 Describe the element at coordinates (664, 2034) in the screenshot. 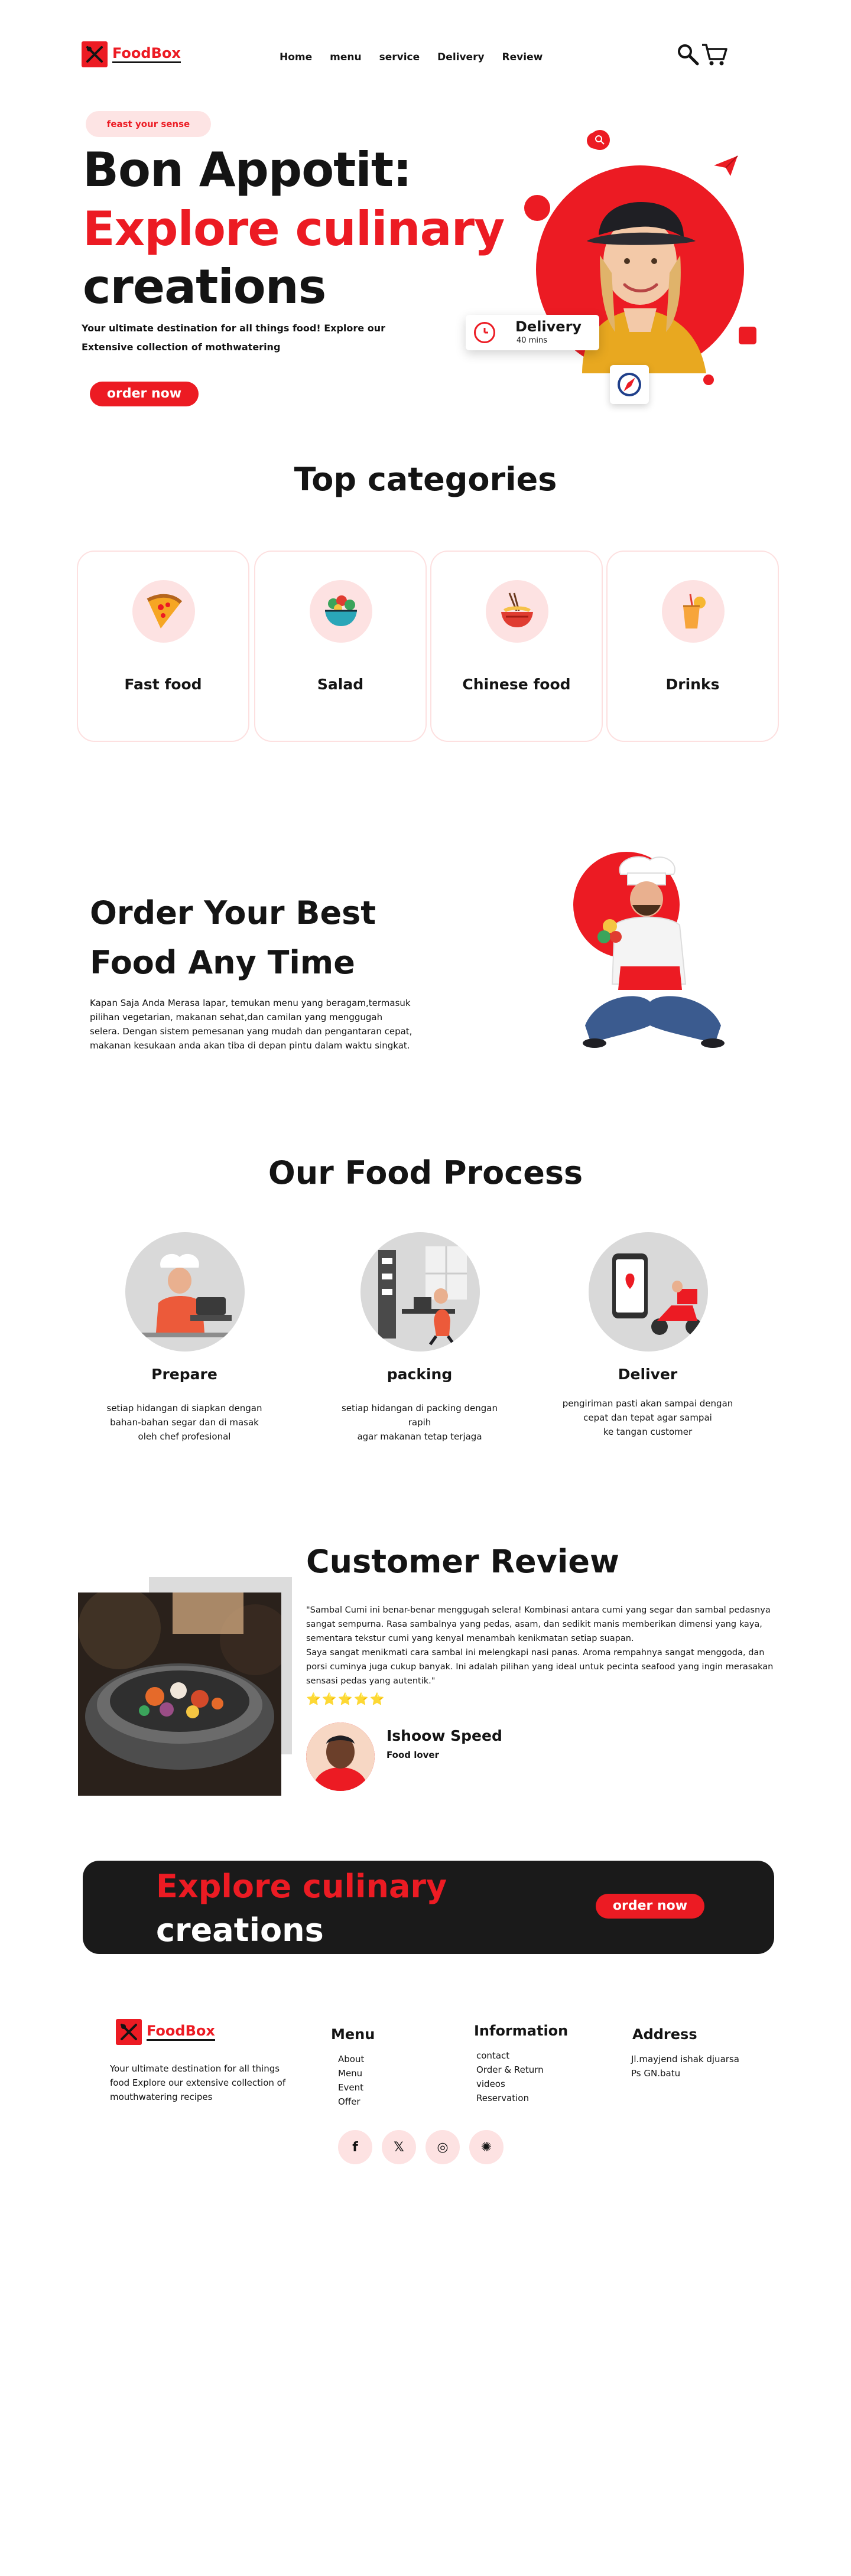

I see `footer-address-title: Address` at that location.